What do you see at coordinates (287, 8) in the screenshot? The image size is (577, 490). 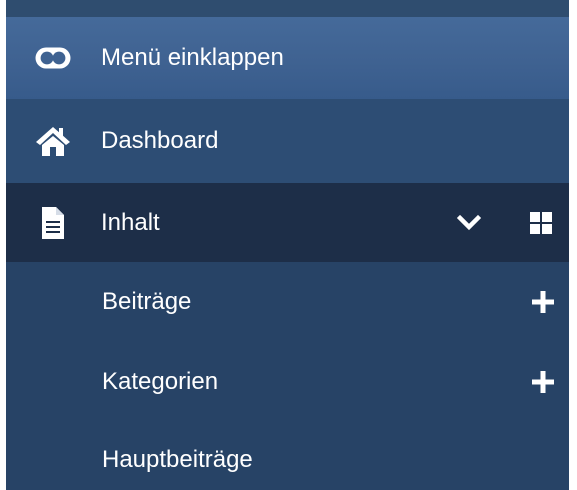 I see `sidebar-top-strip` at bounding box center [287, 8].